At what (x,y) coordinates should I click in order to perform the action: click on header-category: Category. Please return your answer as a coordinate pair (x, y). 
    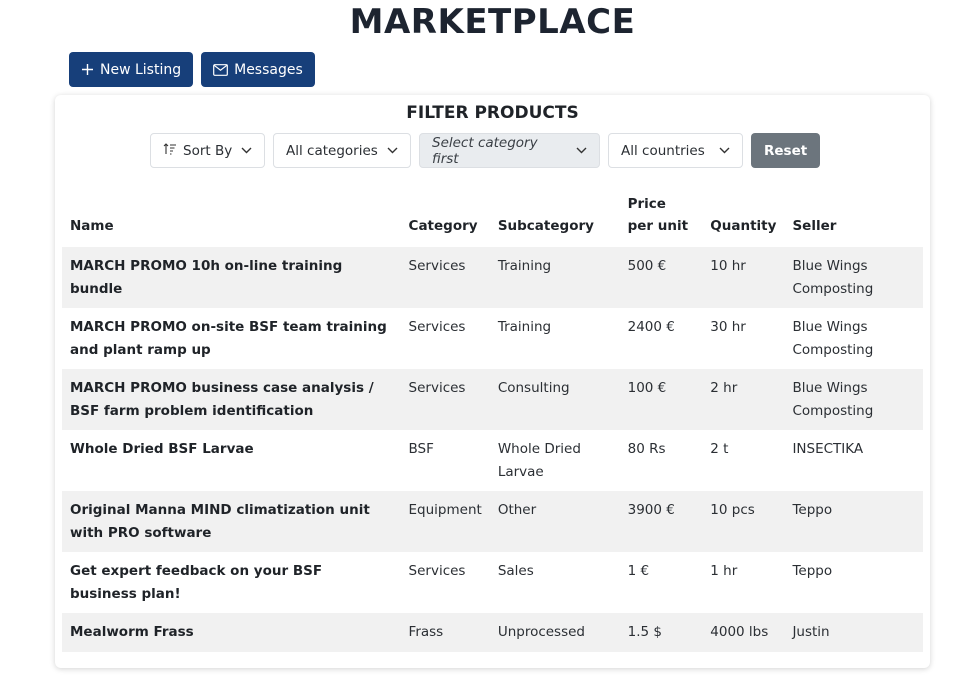
    Looking at the image, I should click on (443, 226).